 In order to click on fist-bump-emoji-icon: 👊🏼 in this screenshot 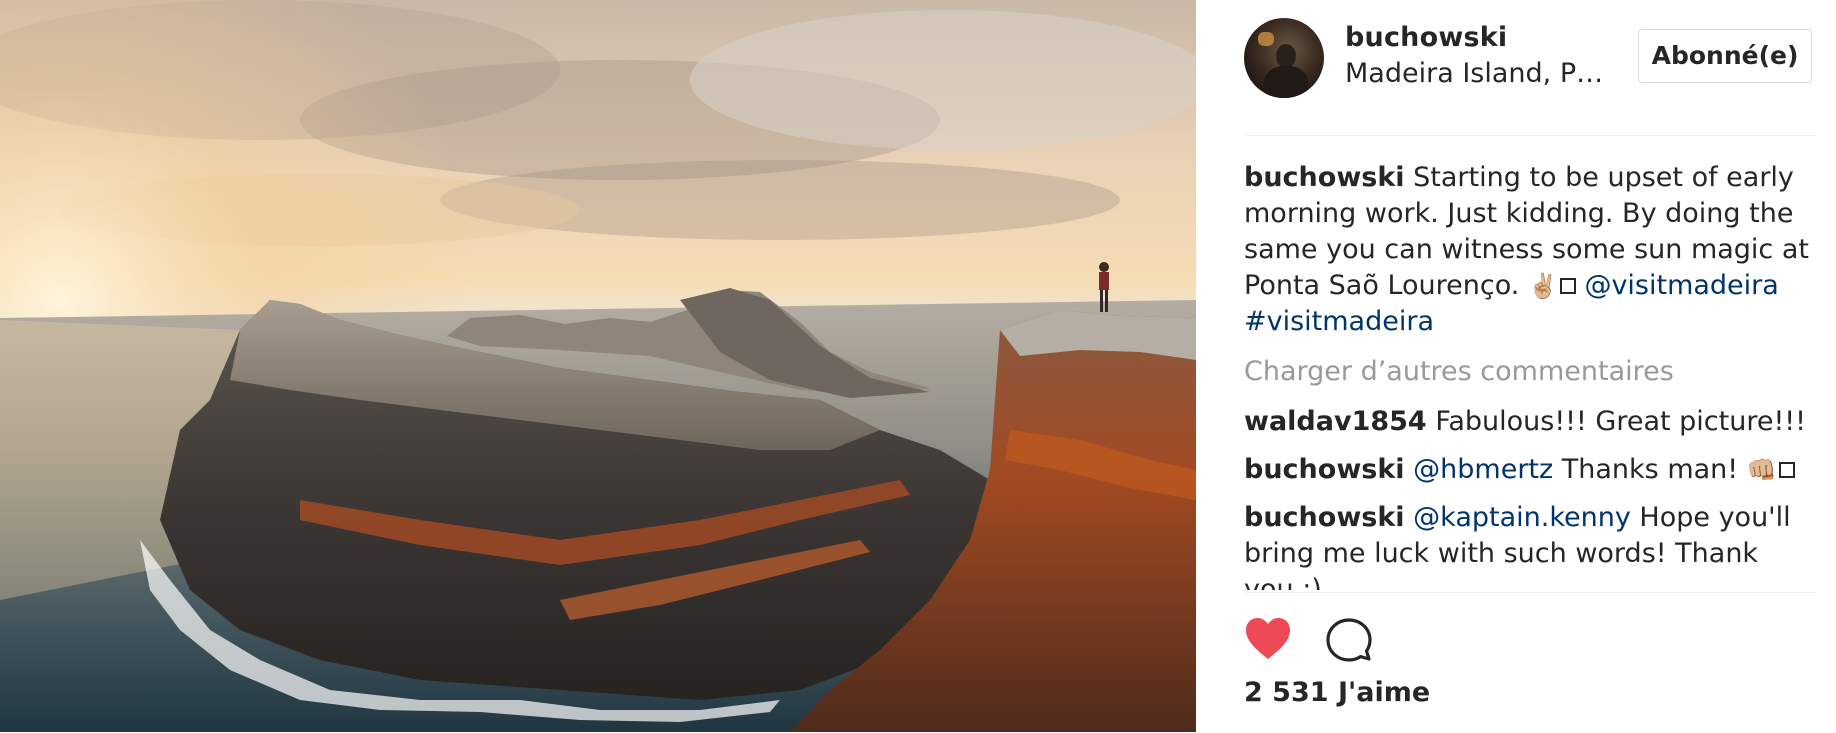, I will do `click(1761, 470)`.